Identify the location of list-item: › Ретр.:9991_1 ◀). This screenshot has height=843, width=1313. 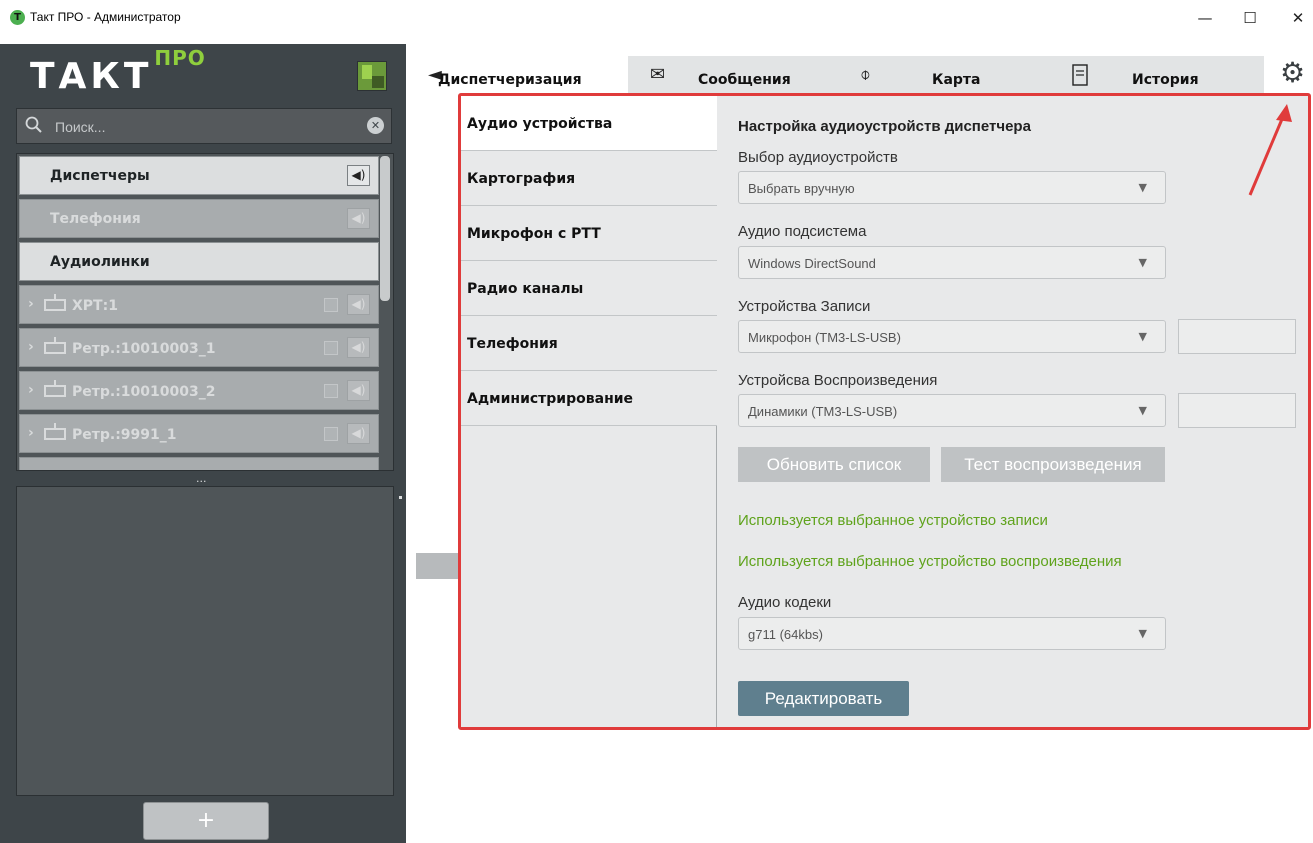
(199, 433).